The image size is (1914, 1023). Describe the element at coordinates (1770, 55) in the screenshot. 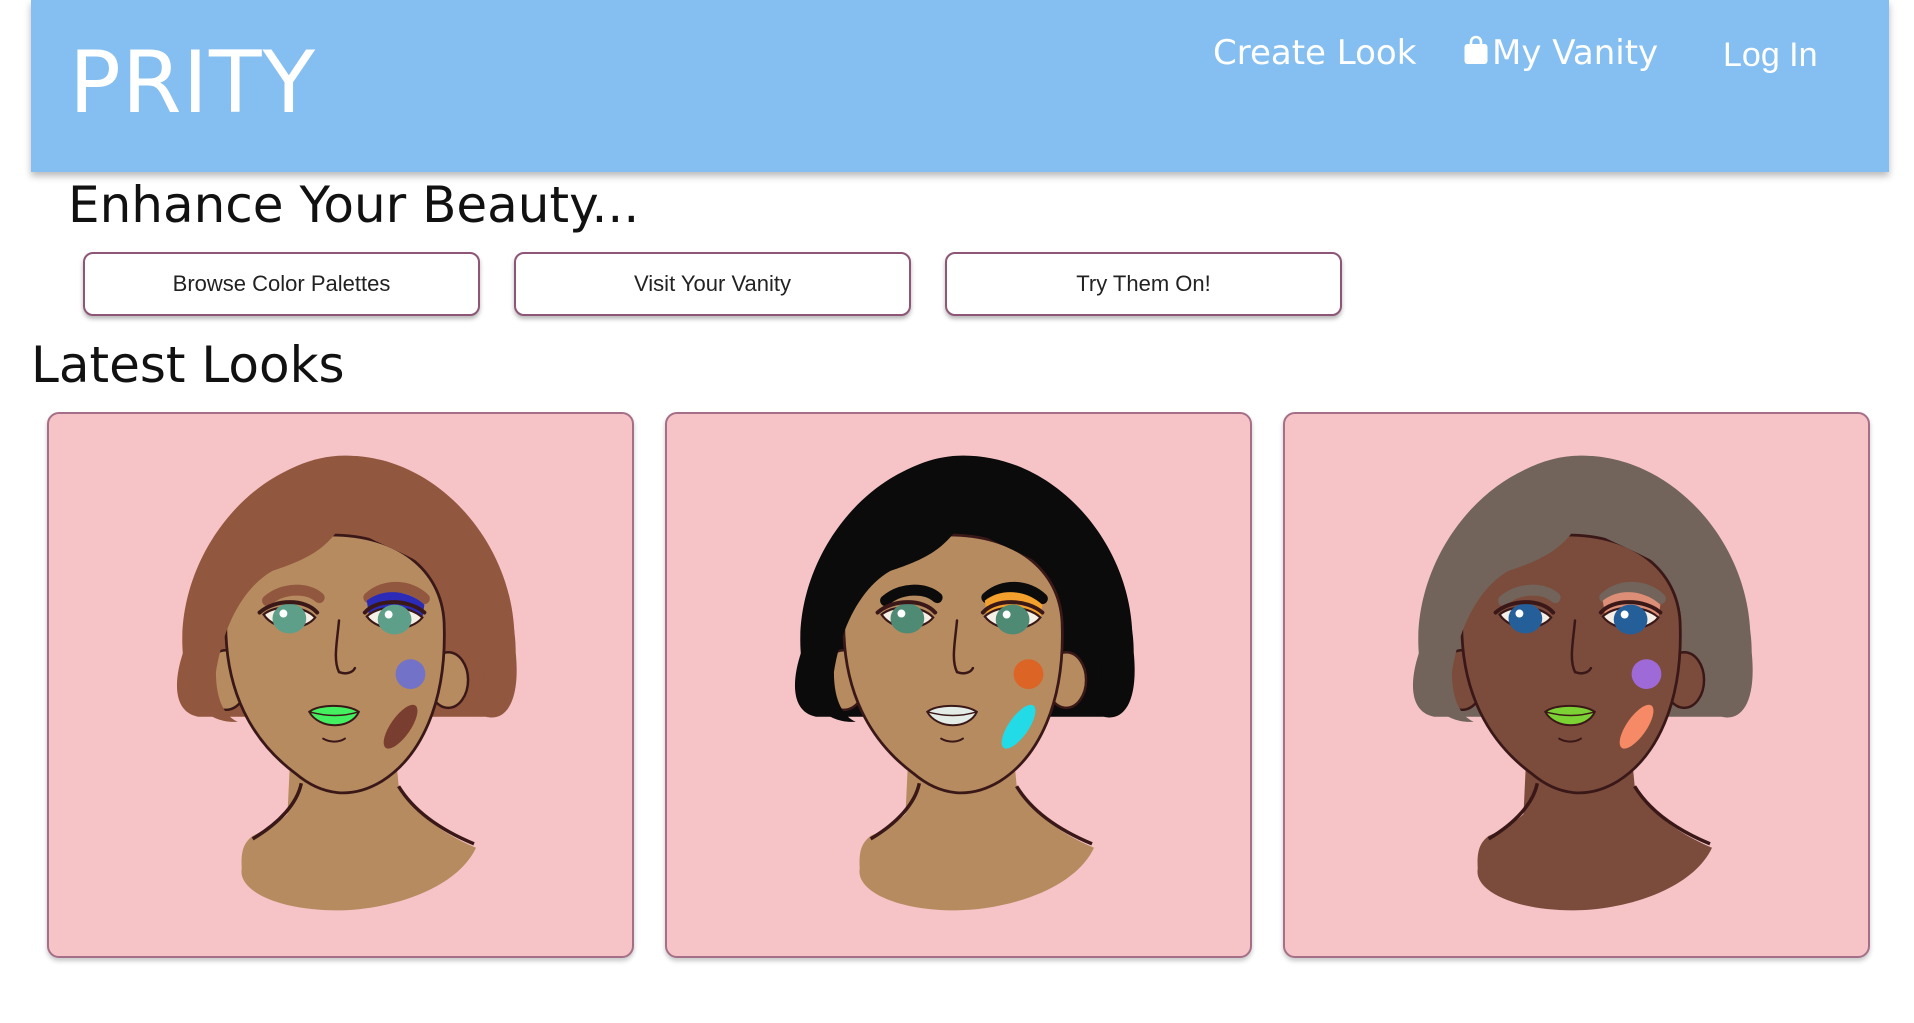

I see `nav-log-in: Log In` at that location.